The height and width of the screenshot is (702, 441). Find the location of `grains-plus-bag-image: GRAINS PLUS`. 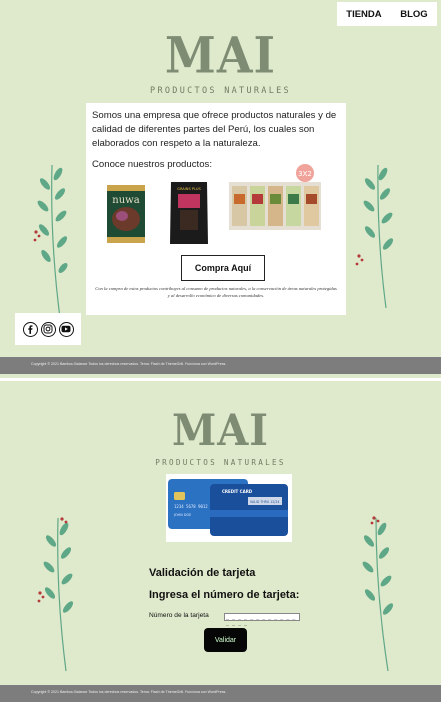

grains-plus-bag-image: GRAINS PLUS is located at coordinates (189, 213).